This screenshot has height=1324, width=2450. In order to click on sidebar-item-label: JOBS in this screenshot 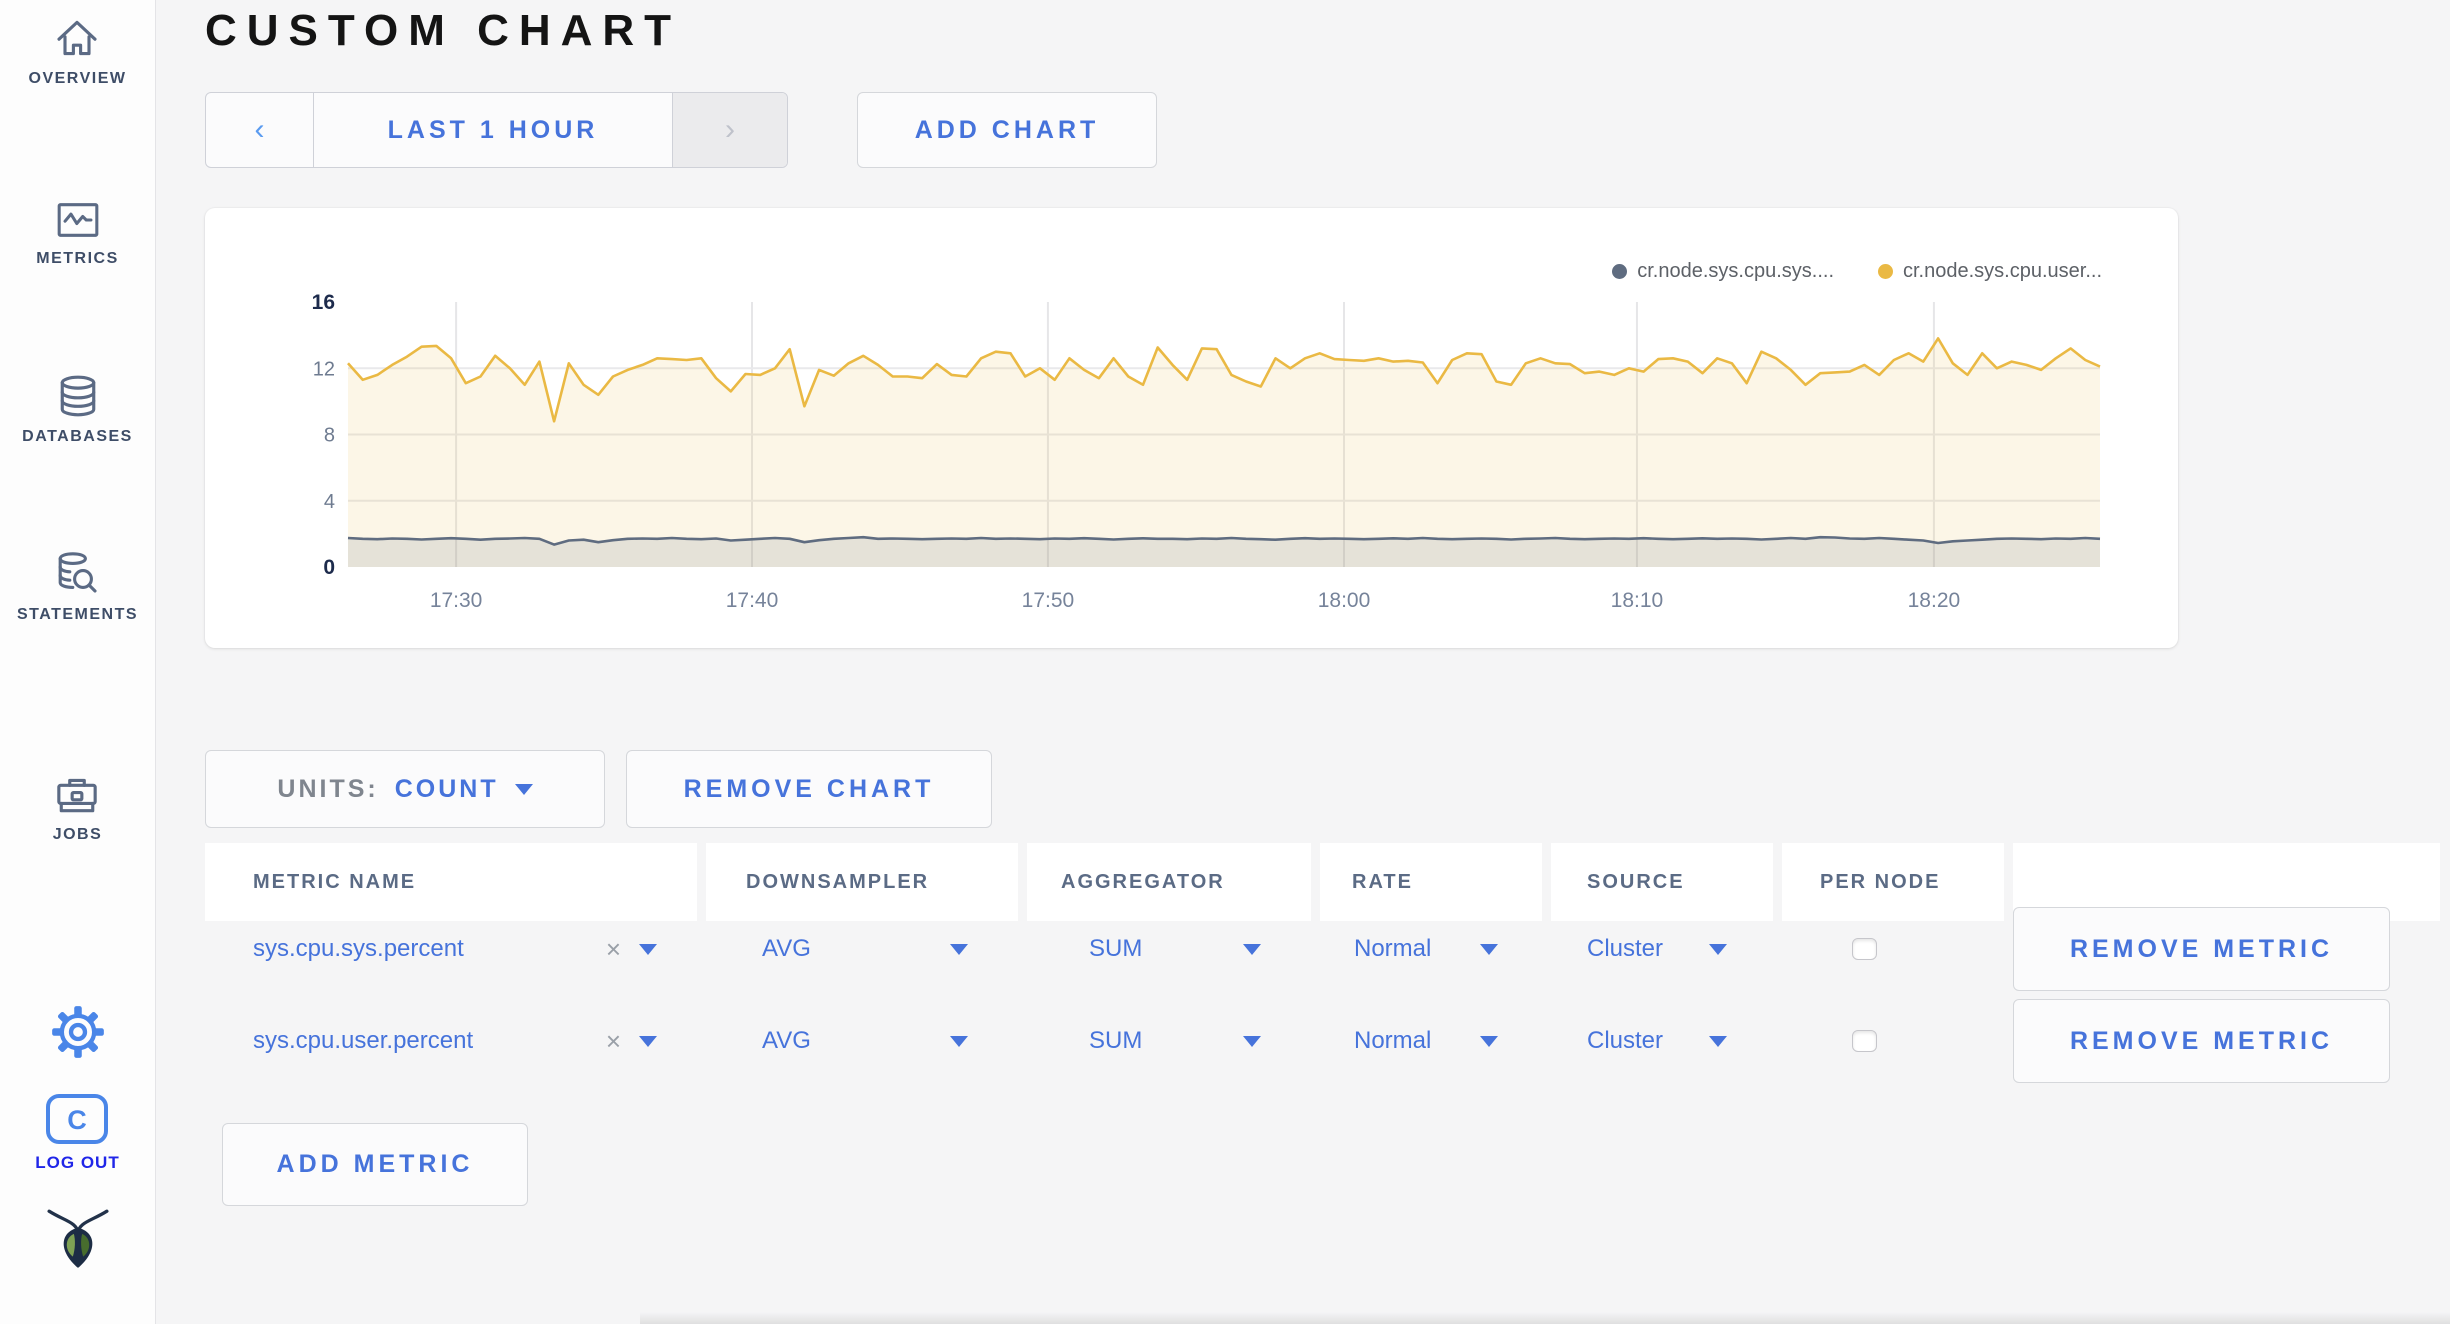, I will do `click(77, 834)`.